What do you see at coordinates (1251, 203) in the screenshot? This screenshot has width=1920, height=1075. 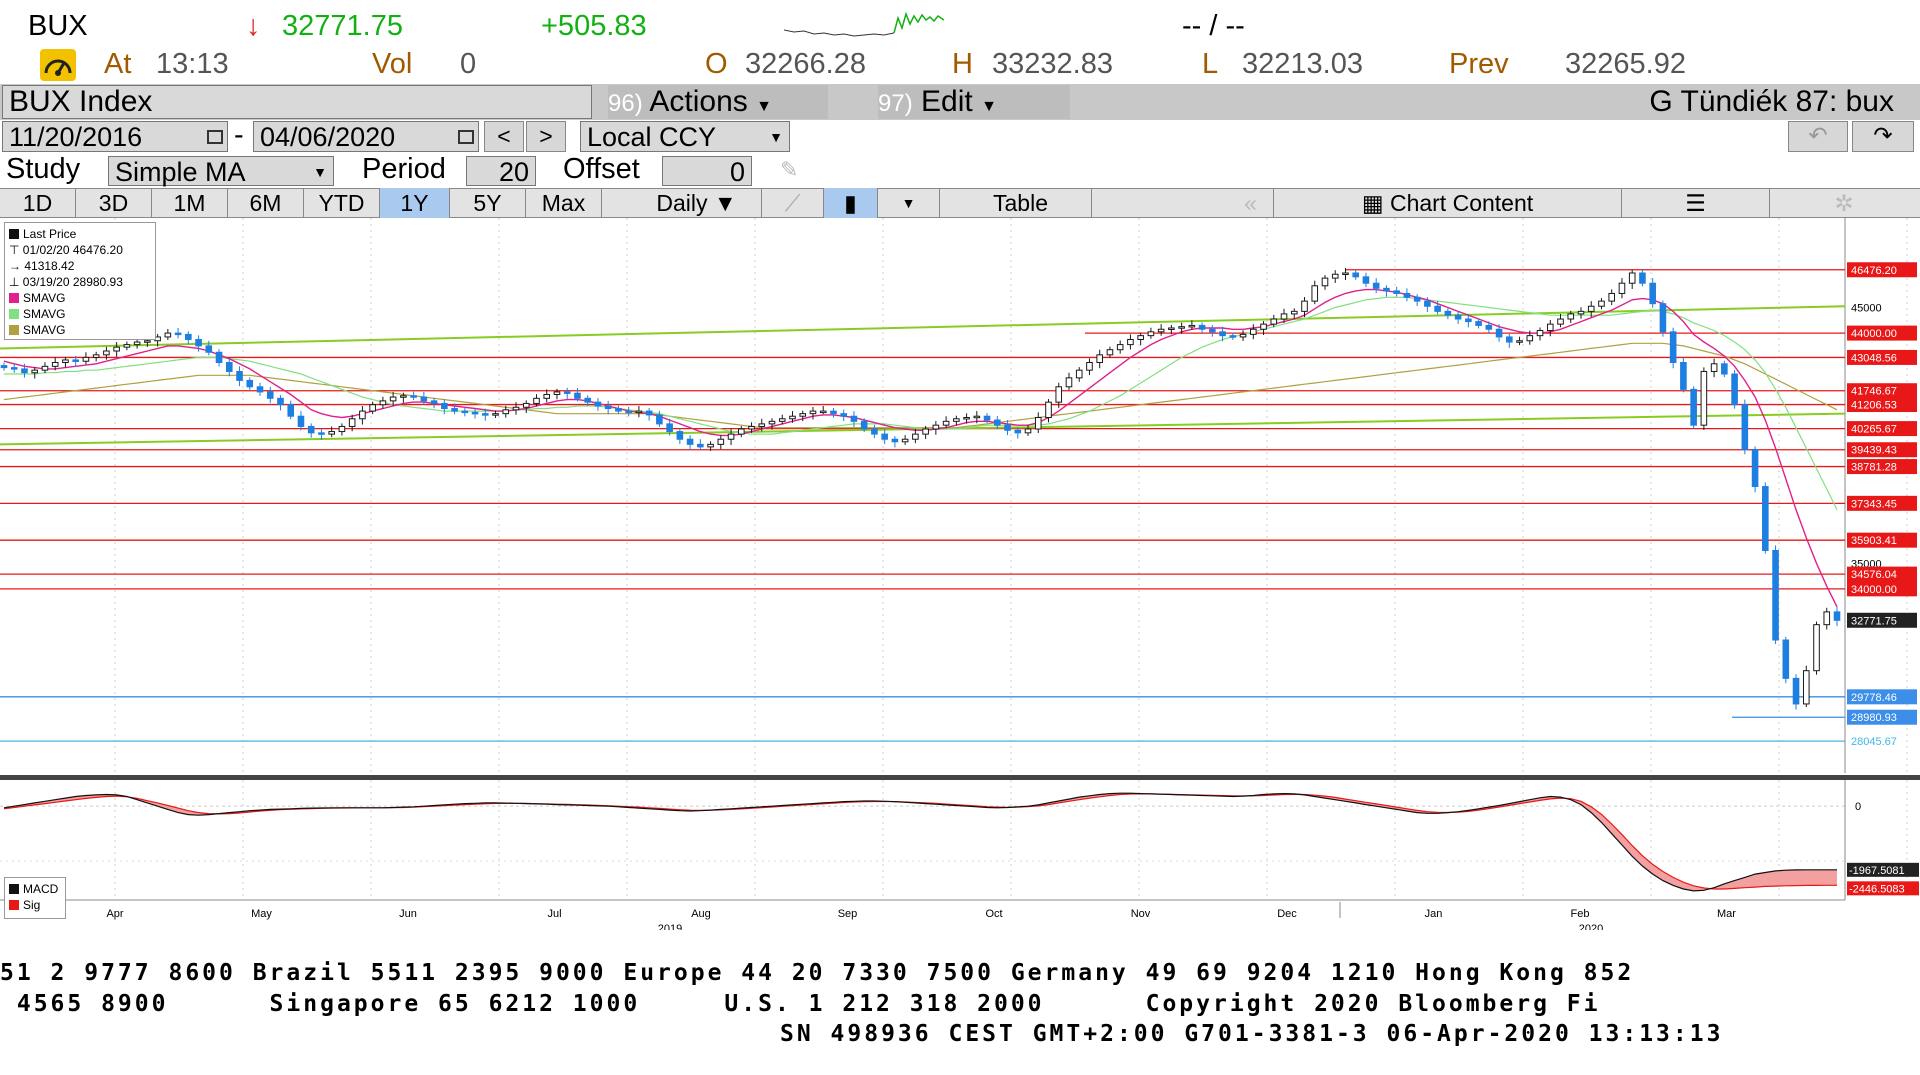 I see `collapse-icon: «` at bounding box center [1251, 203].